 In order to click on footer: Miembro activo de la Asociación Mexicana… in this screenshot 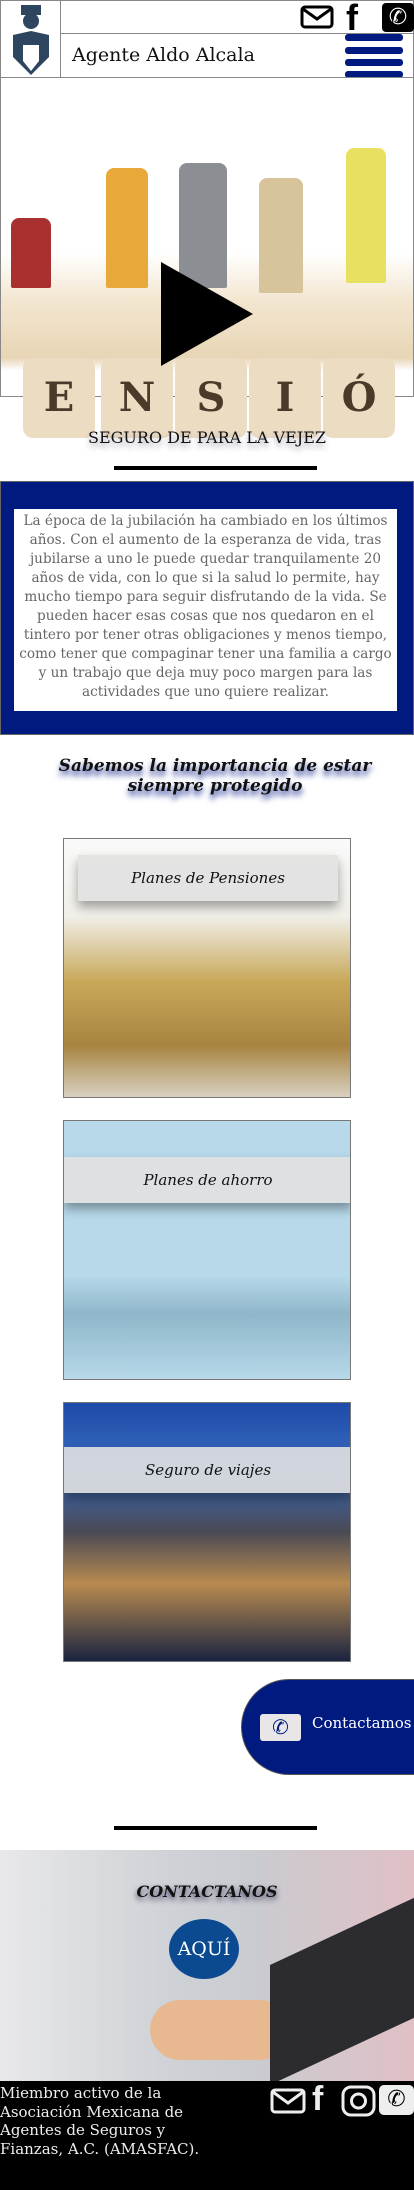, I will do `click(207, 2135)`.